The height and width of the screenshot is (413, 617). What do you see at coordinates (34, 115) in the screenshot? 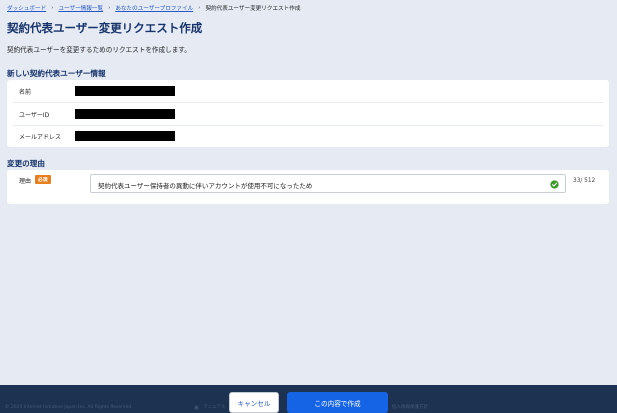
I see `user-id-label: ユーザーID` at bounding box center [34, 115].